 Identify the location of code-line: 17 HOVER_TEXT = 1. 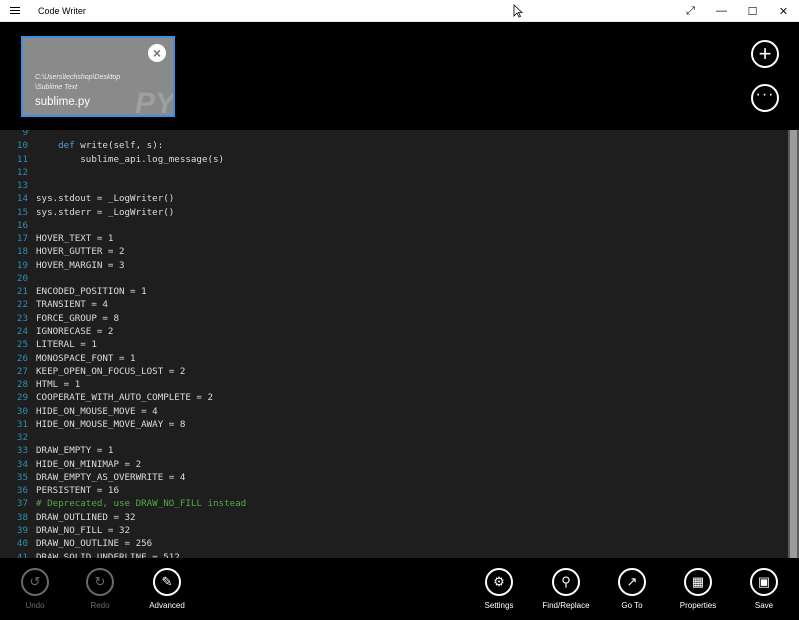
(393, 238).